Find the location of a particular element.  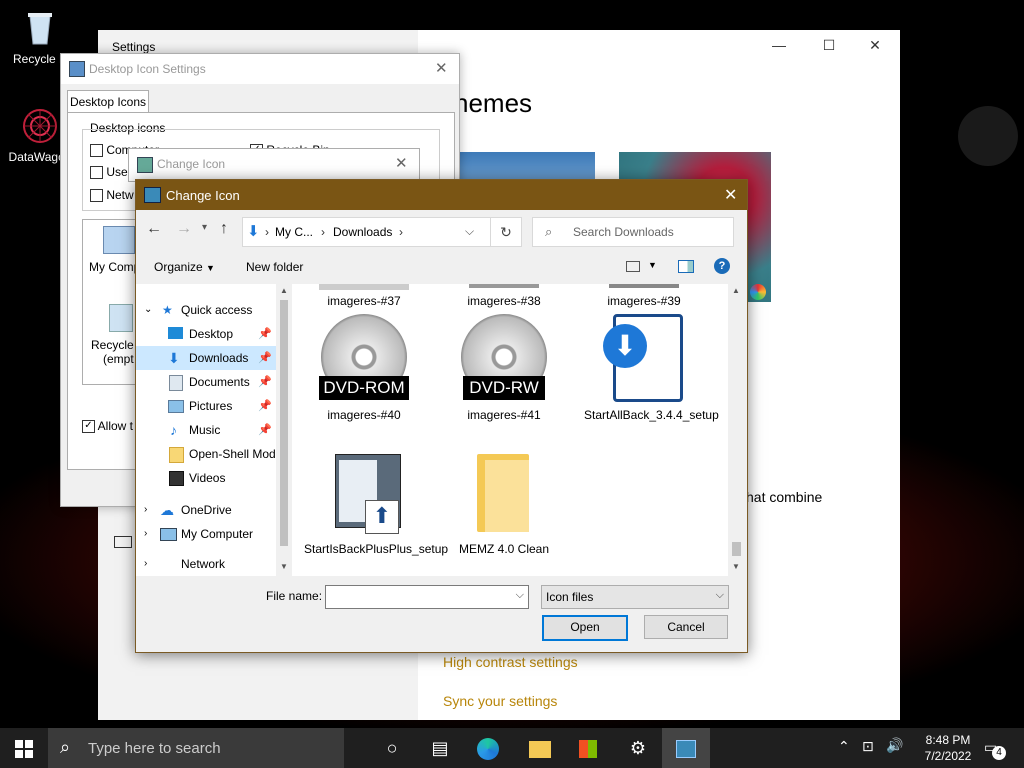

file-name-input: ⌵ is located at coordinates (427, 597).